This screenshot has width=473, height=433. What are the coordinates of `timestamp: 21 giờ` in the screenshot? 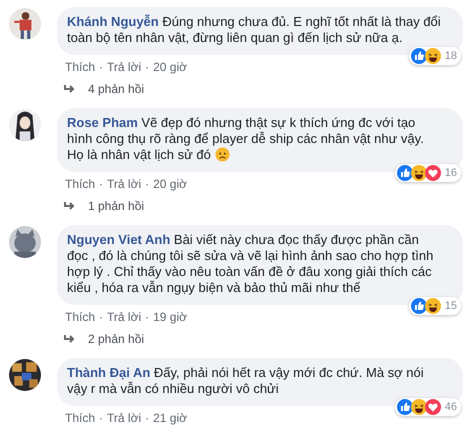 It's located at (170, 418).